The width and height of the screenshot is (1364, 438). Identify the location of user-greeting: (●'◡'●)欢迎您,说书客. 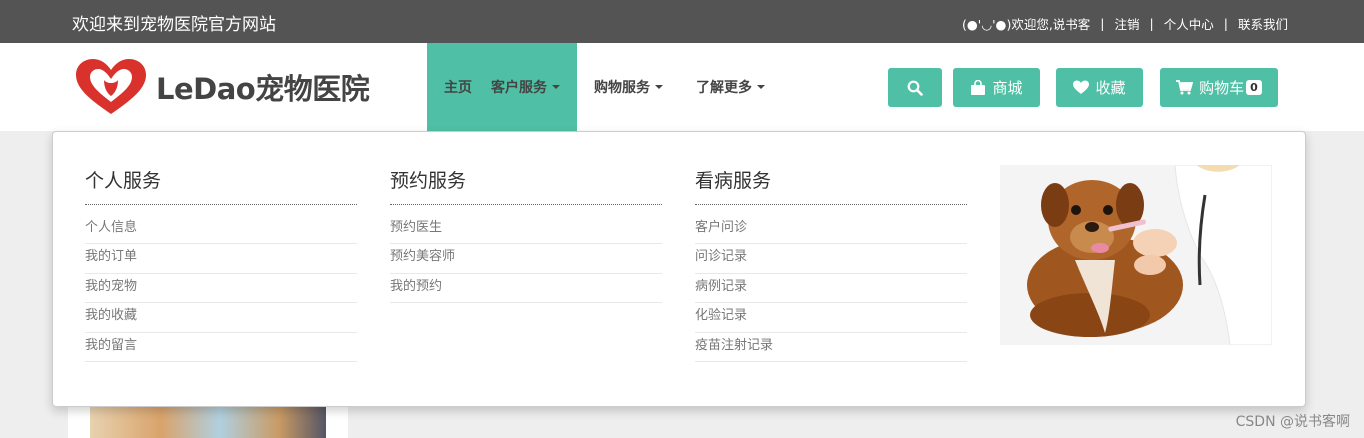
(1026, 24).